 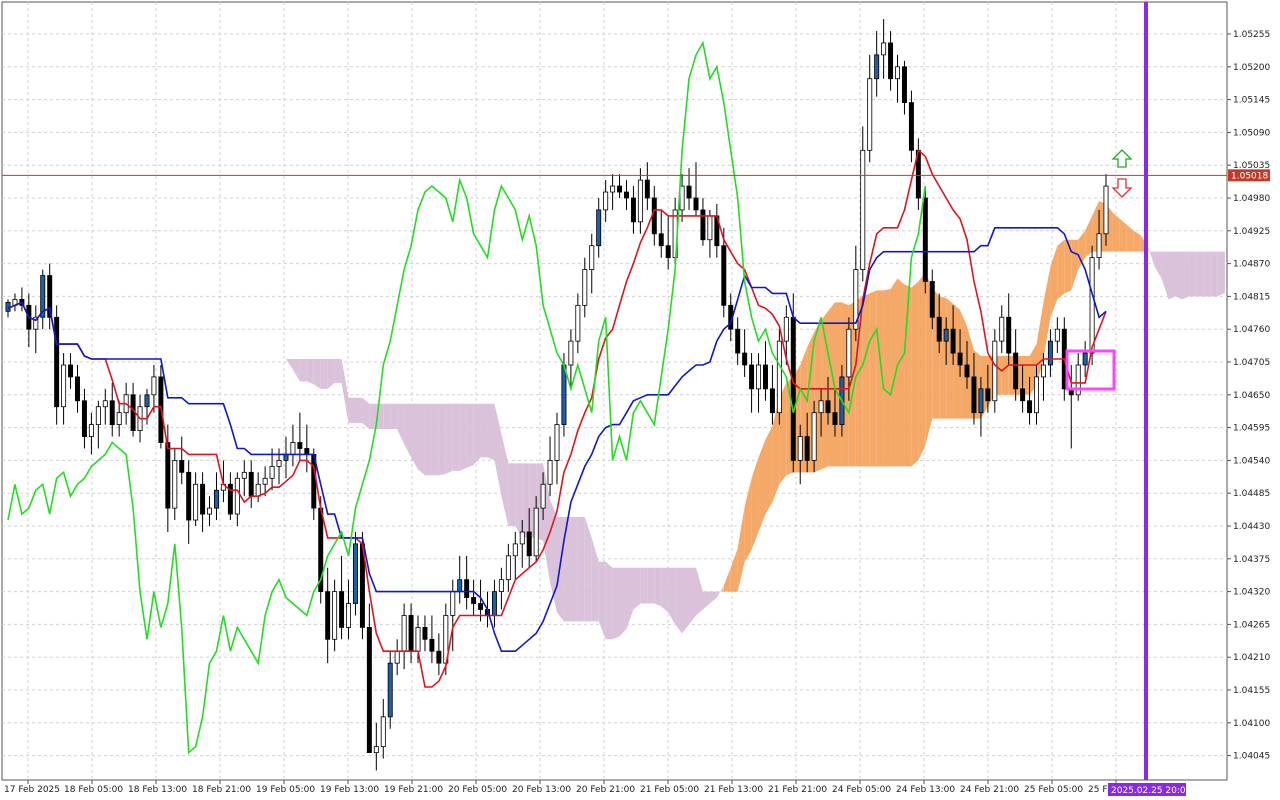 What do you see at coordinates (1251, 232) in the screenshot?
I see `price-tick-label: 1.04925` at bounding box center [1251, 232].